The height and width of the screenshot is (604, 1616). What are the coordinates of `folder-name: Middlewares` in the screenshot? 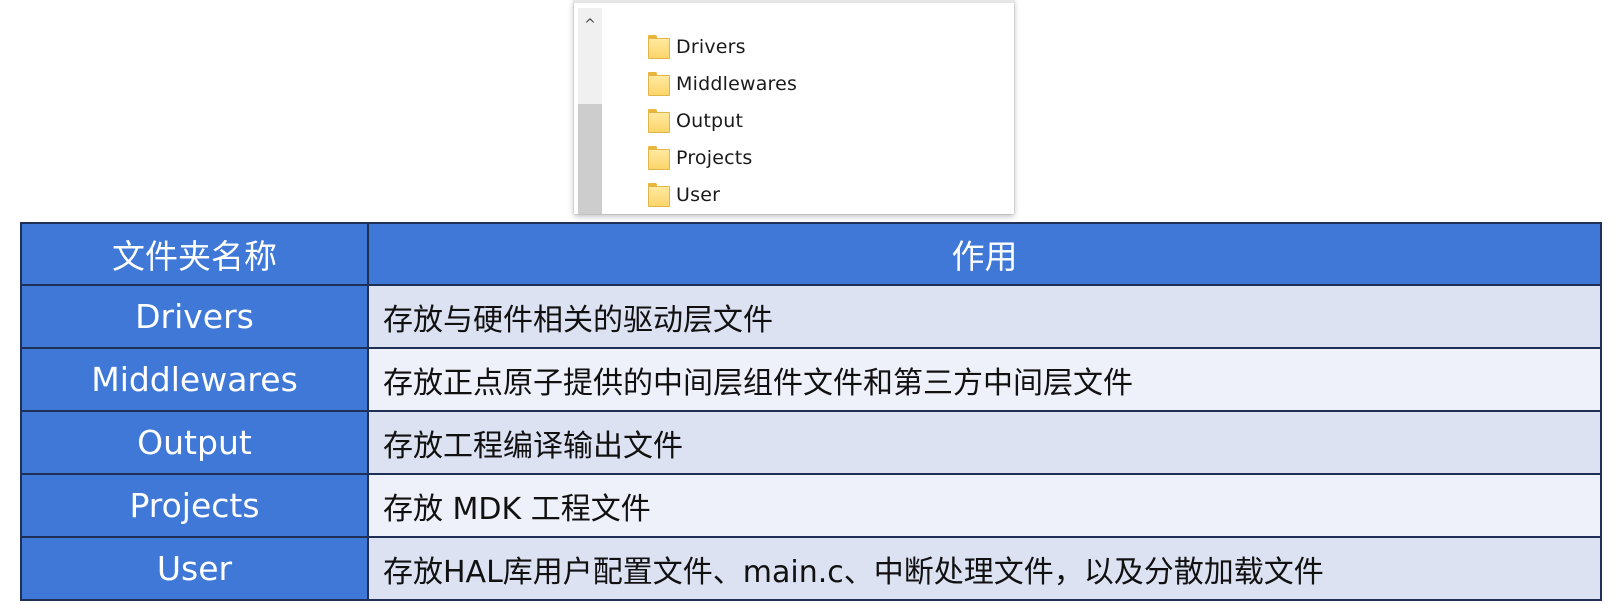 It's located at (737, 83).